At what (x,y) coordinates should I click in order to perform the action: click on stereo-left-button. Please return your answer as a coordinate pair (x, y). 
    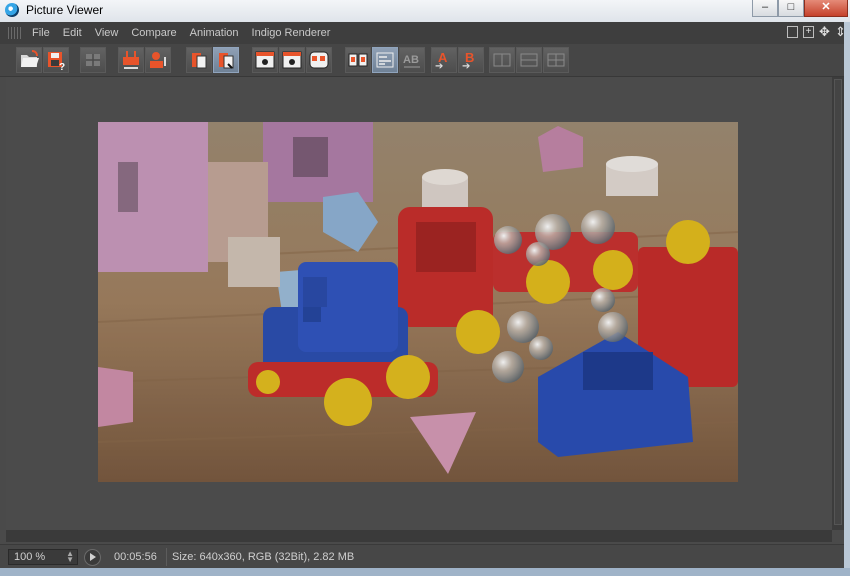
    Looking at the image, I should click on (265, 60).